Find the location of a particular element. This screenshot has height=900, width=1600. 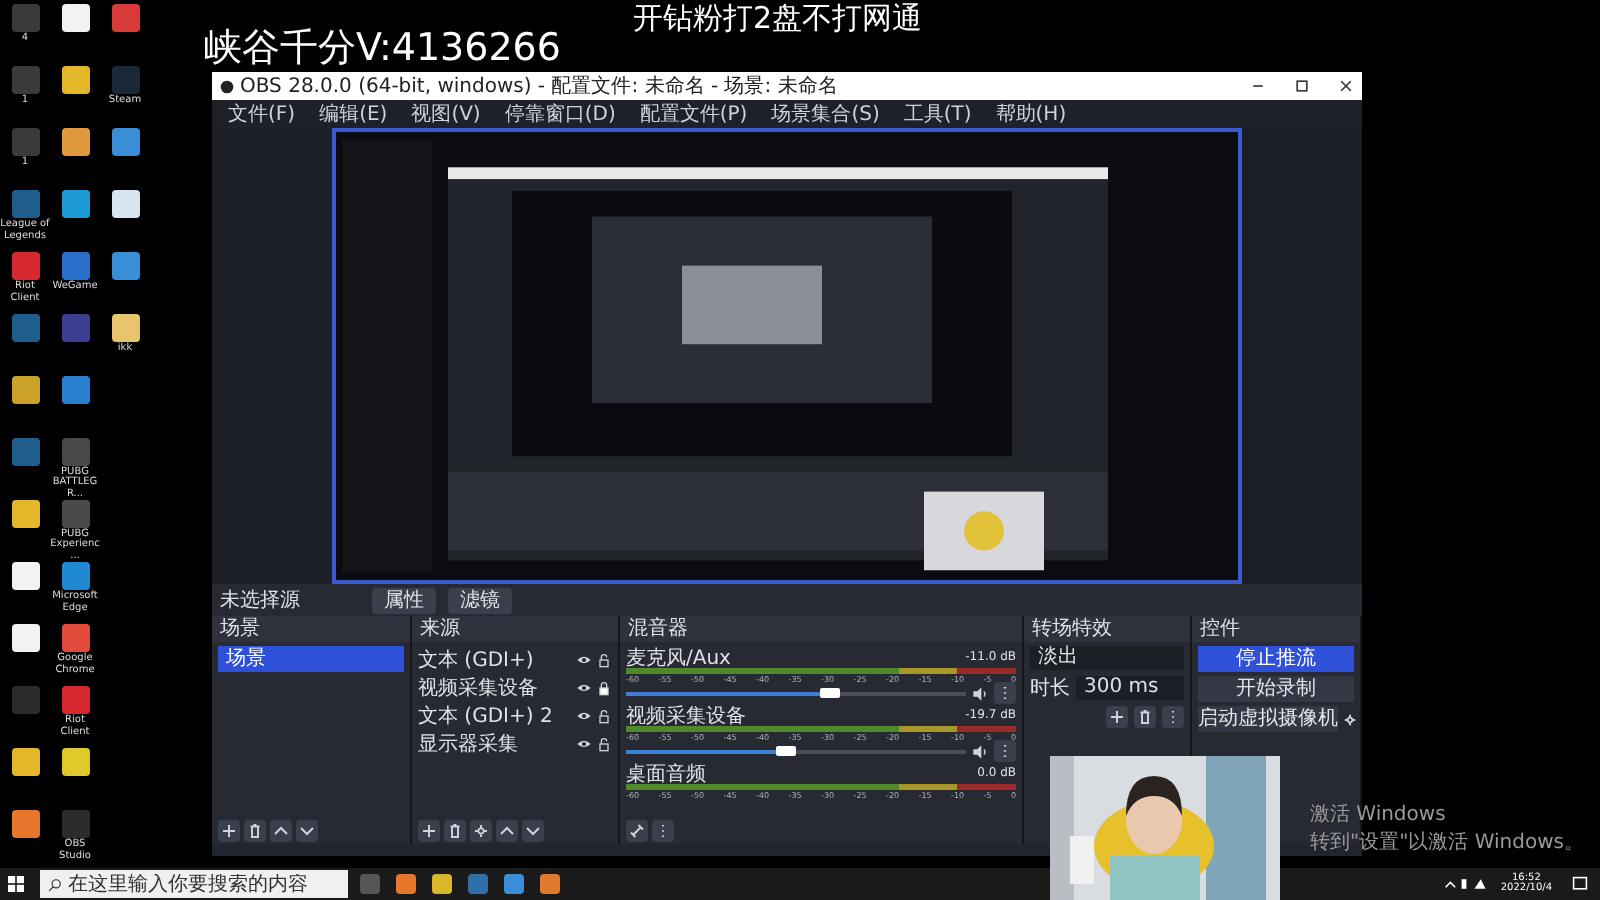

logo-icon is located at coordinates (227, 86).